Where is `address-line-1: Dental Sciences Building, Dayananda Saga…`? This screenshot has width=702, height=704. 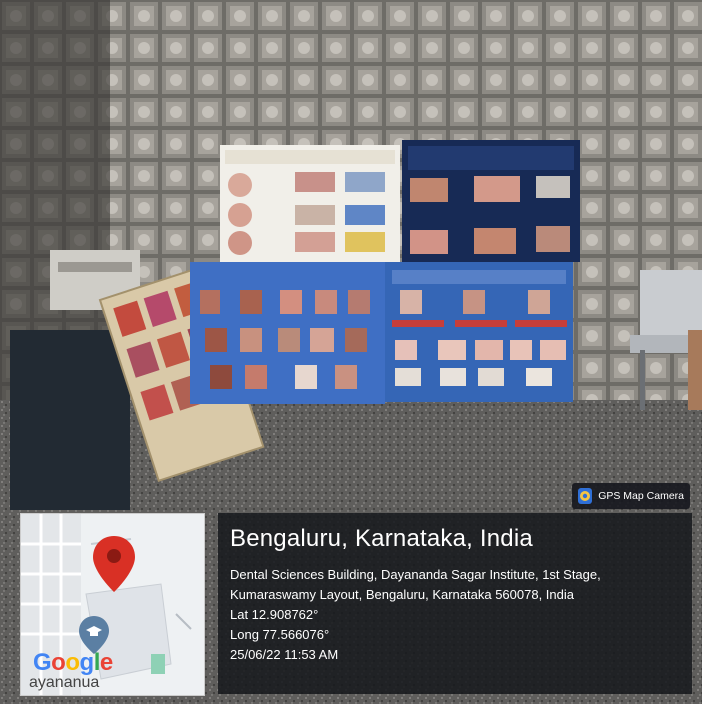 address-line-1: Dental Sciences Building, Dayananda Saga… is located at coordinates (415, 574).